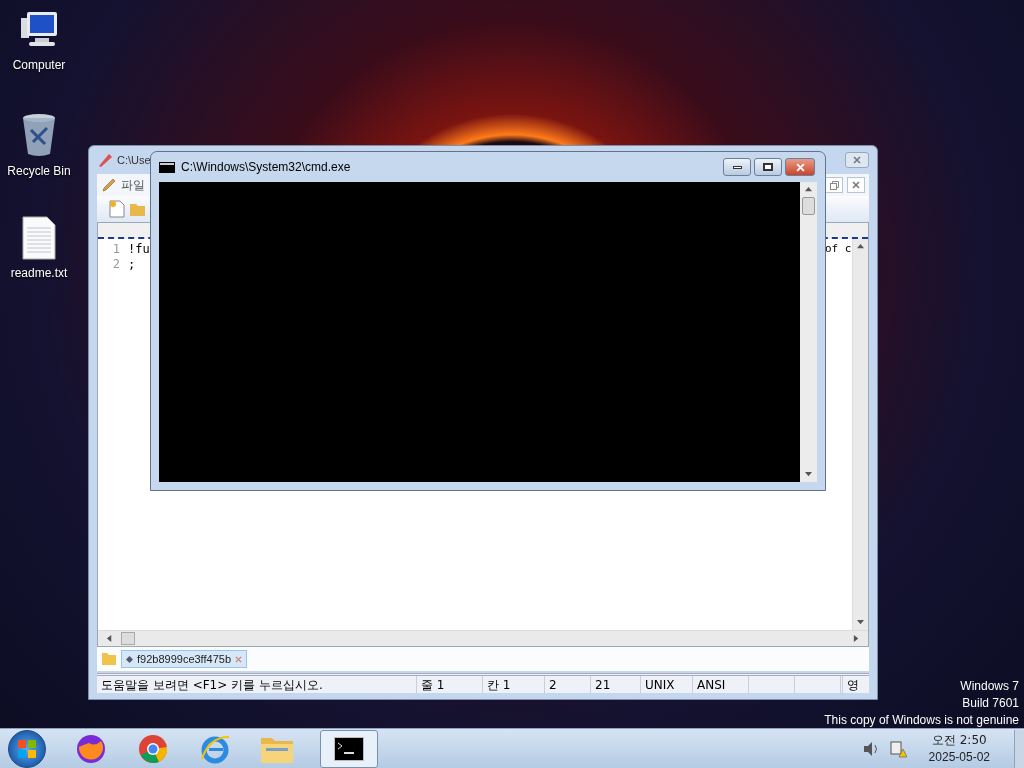 The image size is (1024, 768). Describe the element at coordinates (257, 684) in the screenshot. I see `status-field: 도움말을 보려면 <F1> 키를 누르십시오.` at that location.